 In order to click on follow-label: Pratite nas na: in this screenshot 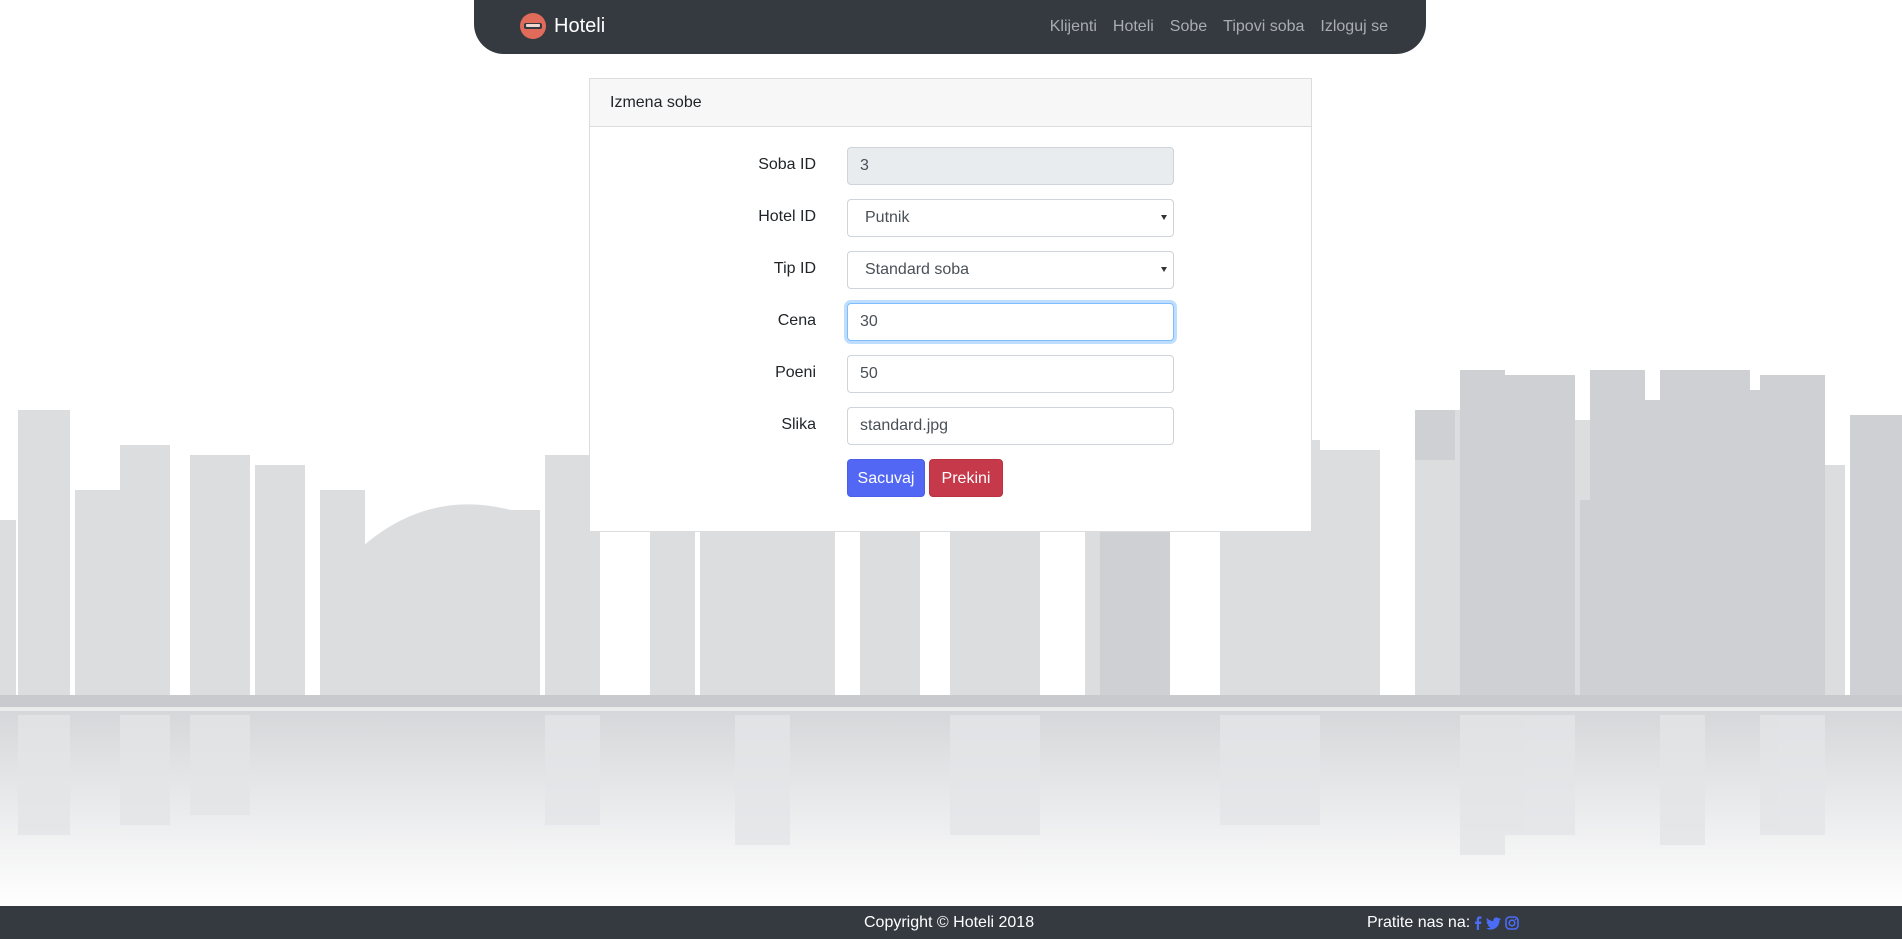, I will do `click(1419, 922)`.